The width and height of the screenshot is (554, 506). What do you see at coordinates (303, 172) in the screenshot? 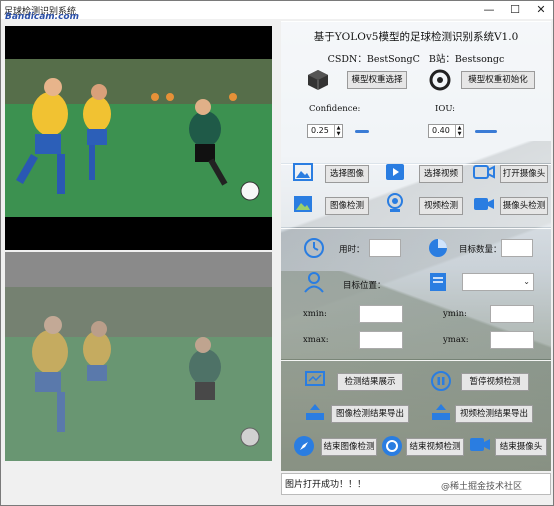
I see `image-icon` at bounding box center [303, 172].